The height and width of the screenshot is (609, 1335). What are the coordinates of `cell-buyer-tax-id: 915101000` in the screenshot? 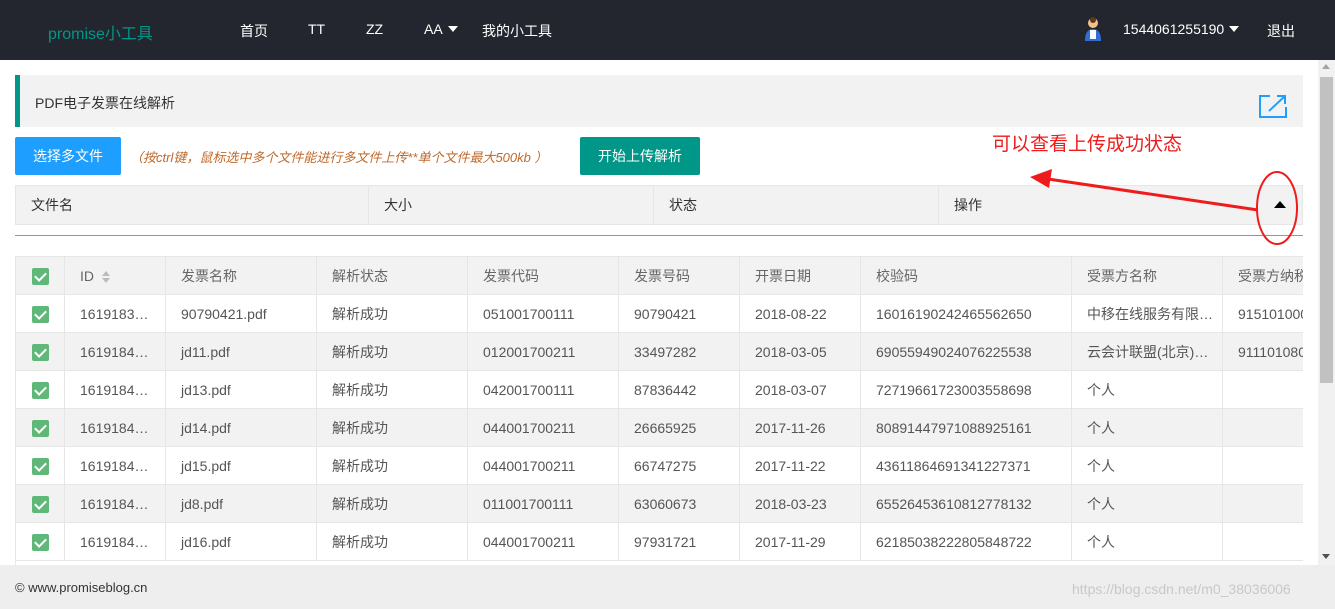 It's located at (1263, 314).